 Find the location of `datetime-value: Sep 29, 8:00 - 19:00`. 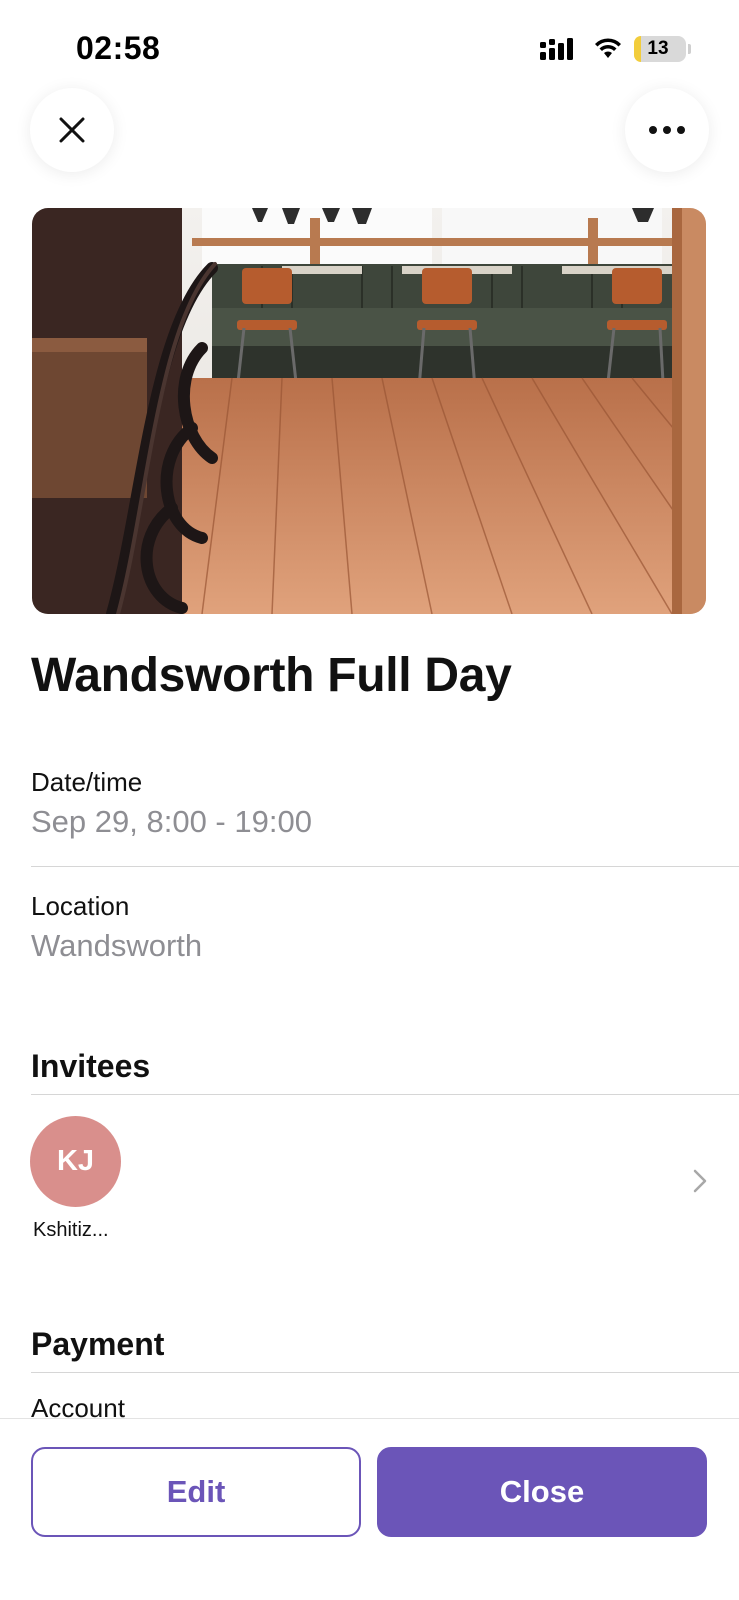

datetime-value: Sep 29, 8:00 - 19:00 is located at coordinates (171, 821).